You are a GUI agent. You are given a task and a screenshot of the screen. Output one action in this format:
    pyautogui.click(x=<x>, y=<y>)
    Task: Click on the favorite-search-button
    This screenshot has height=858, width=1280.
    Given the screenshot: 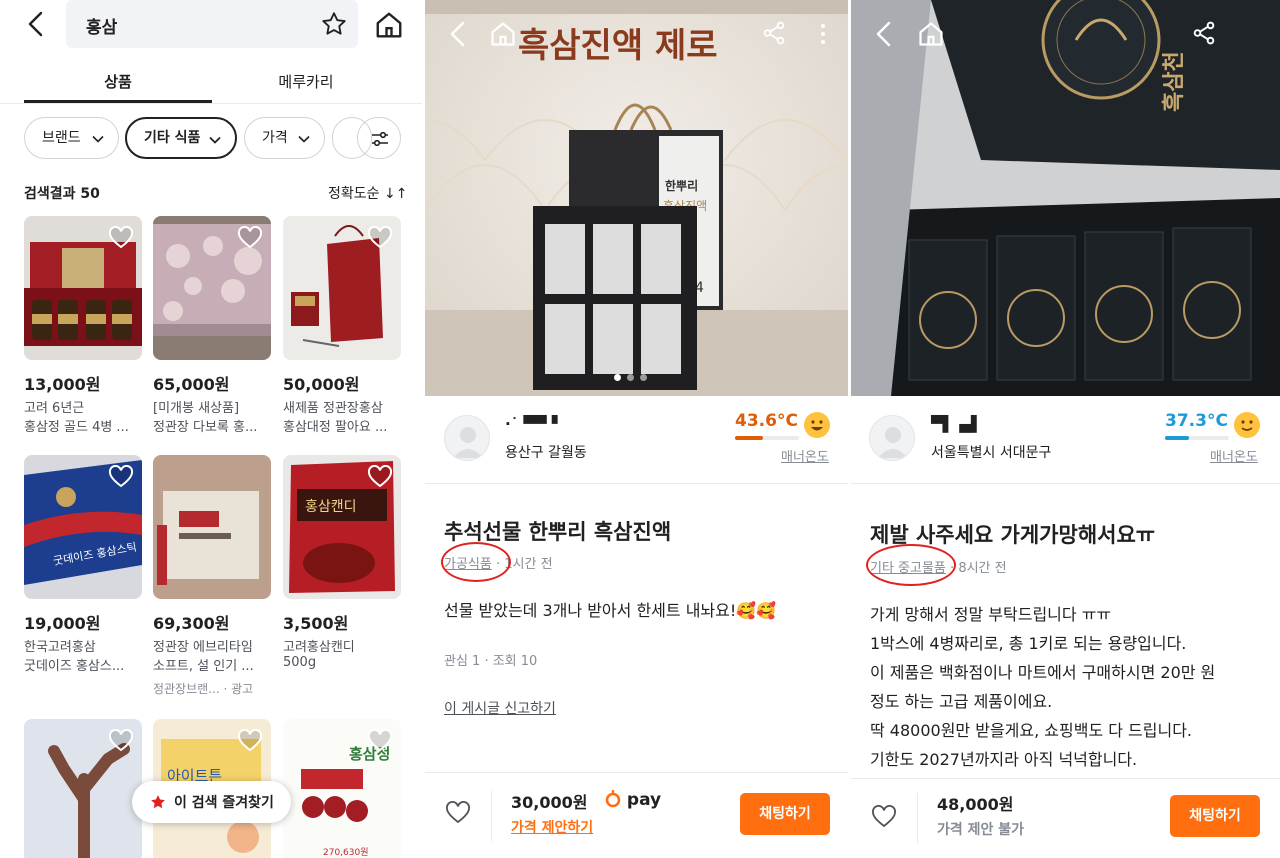 What is the action you would take?
    pyautogui.click(x=334, y=24)
    